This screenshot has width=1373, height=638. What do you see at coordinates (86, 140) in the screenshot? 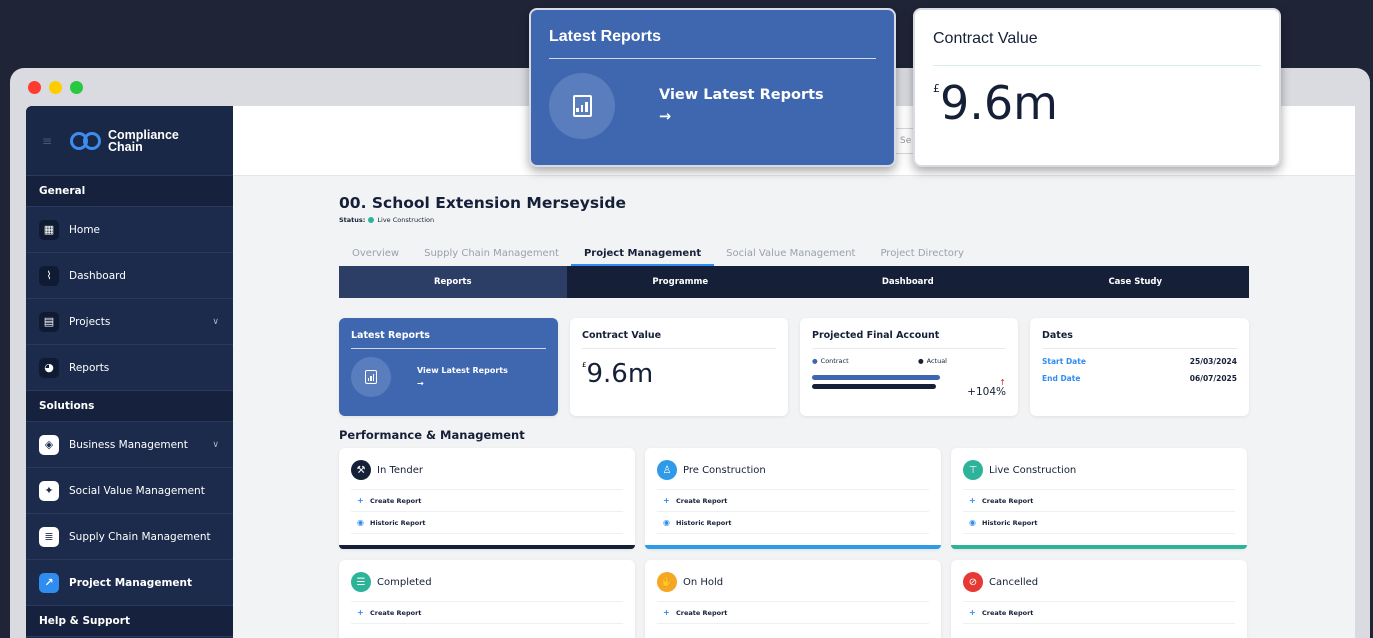
I see `infinity-logo-icon` at bounding box center [86, 140].